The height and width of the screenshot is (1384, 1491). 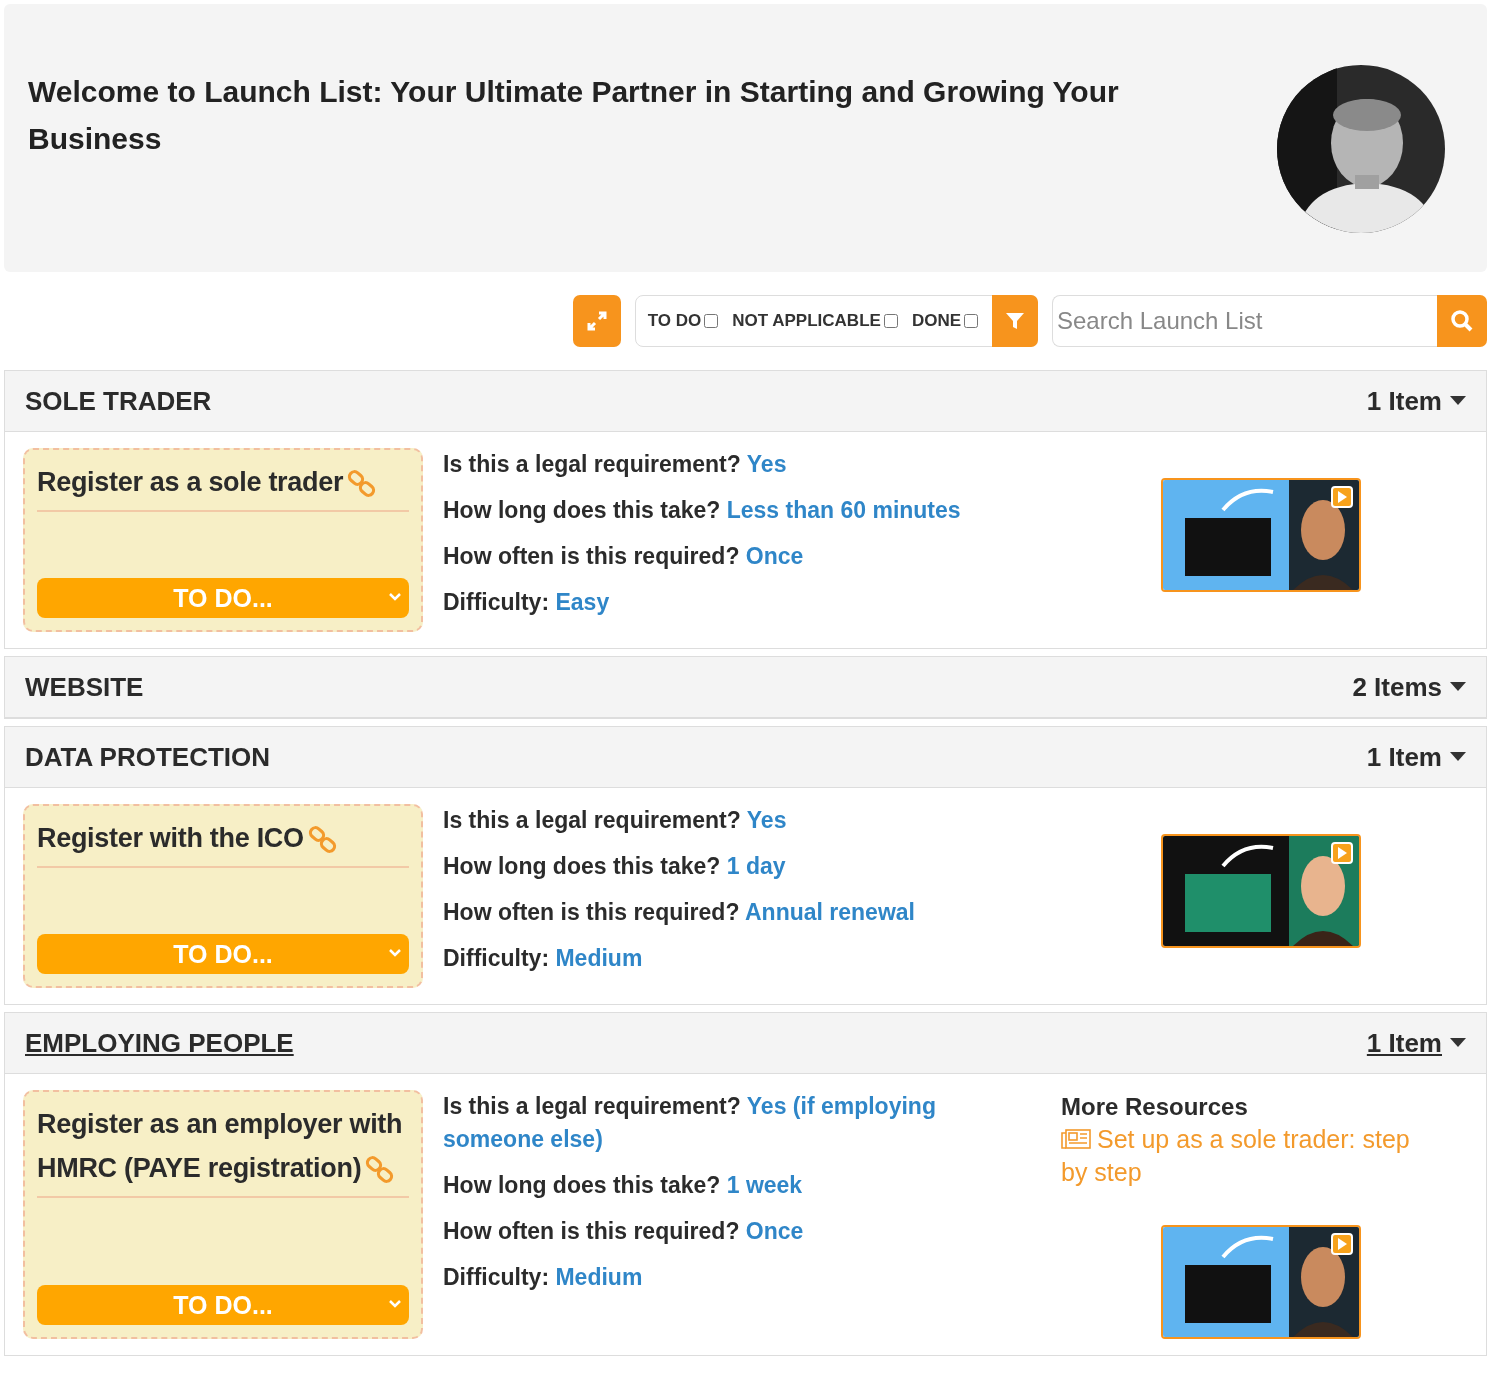 I want to click on section-title: DATA PROTECTION, so click(x=148, y=757).